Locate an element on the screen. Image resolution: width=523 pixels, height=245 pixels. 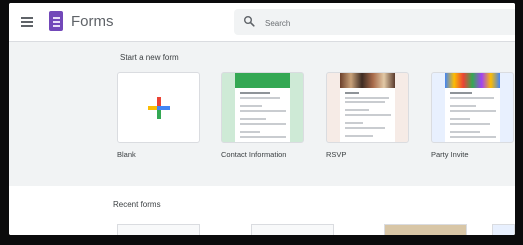
template-label: Contact Information is located at coordinates (254, 154).